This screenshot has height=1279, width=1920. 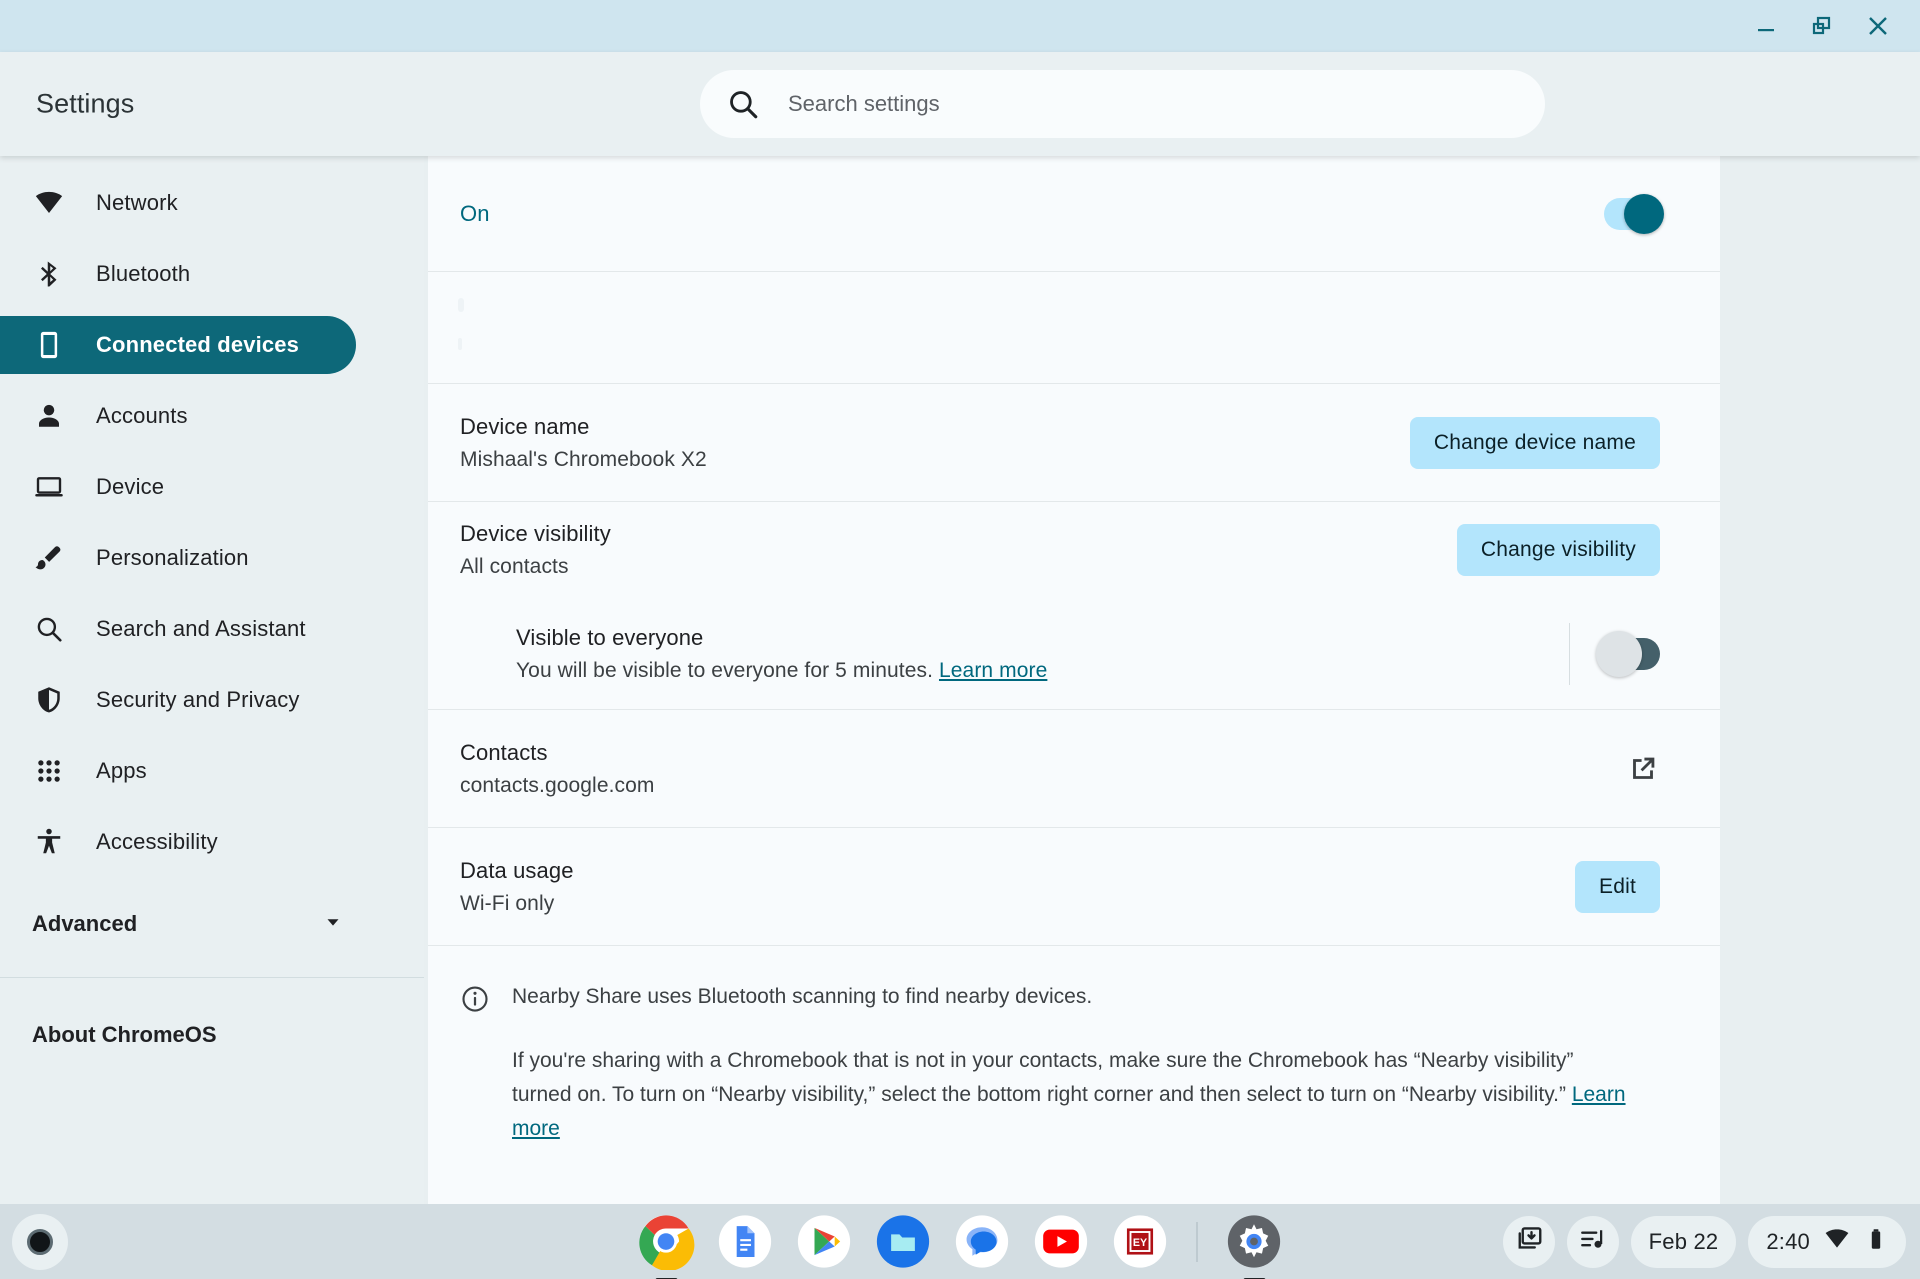 I want to click on change-device-name-button: Change device name, so click(x=1534, y=442).